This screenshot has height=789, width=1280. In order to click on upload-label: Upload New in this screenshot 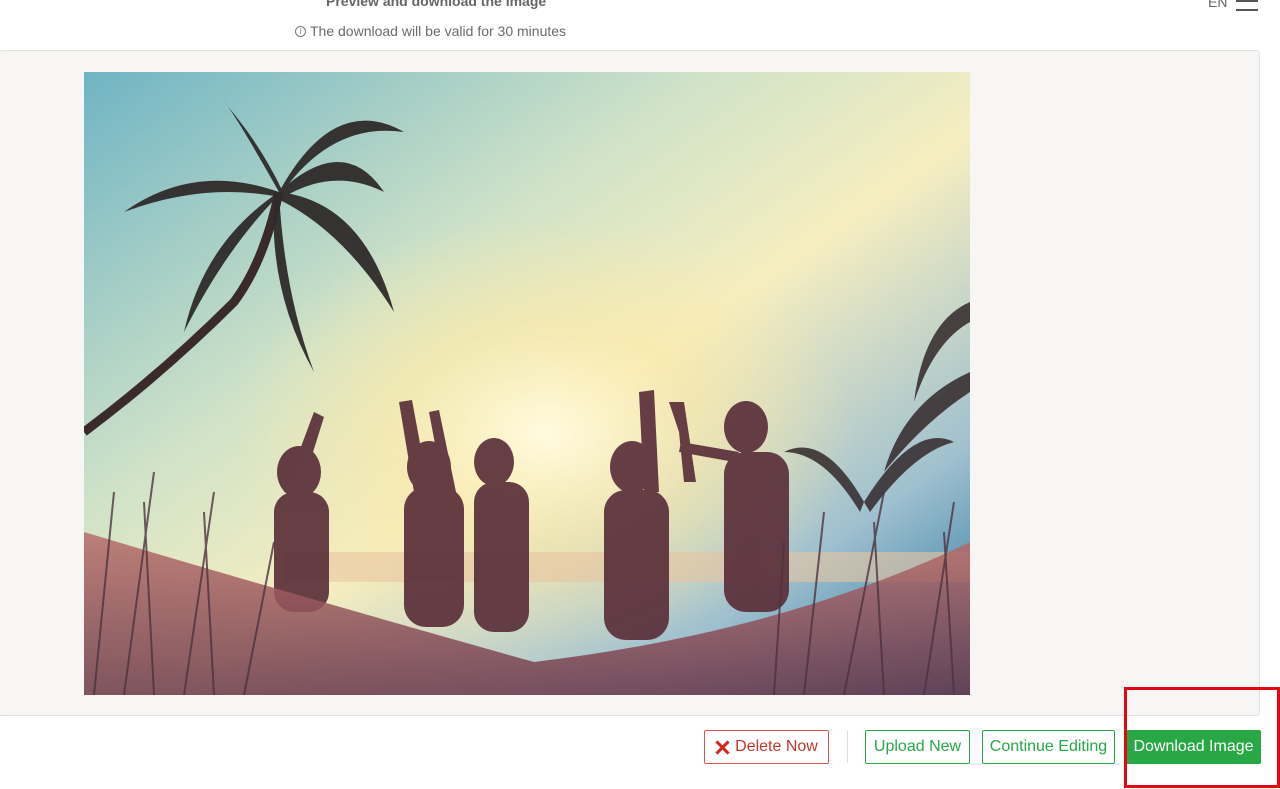, I will do `click(917, 746)`.